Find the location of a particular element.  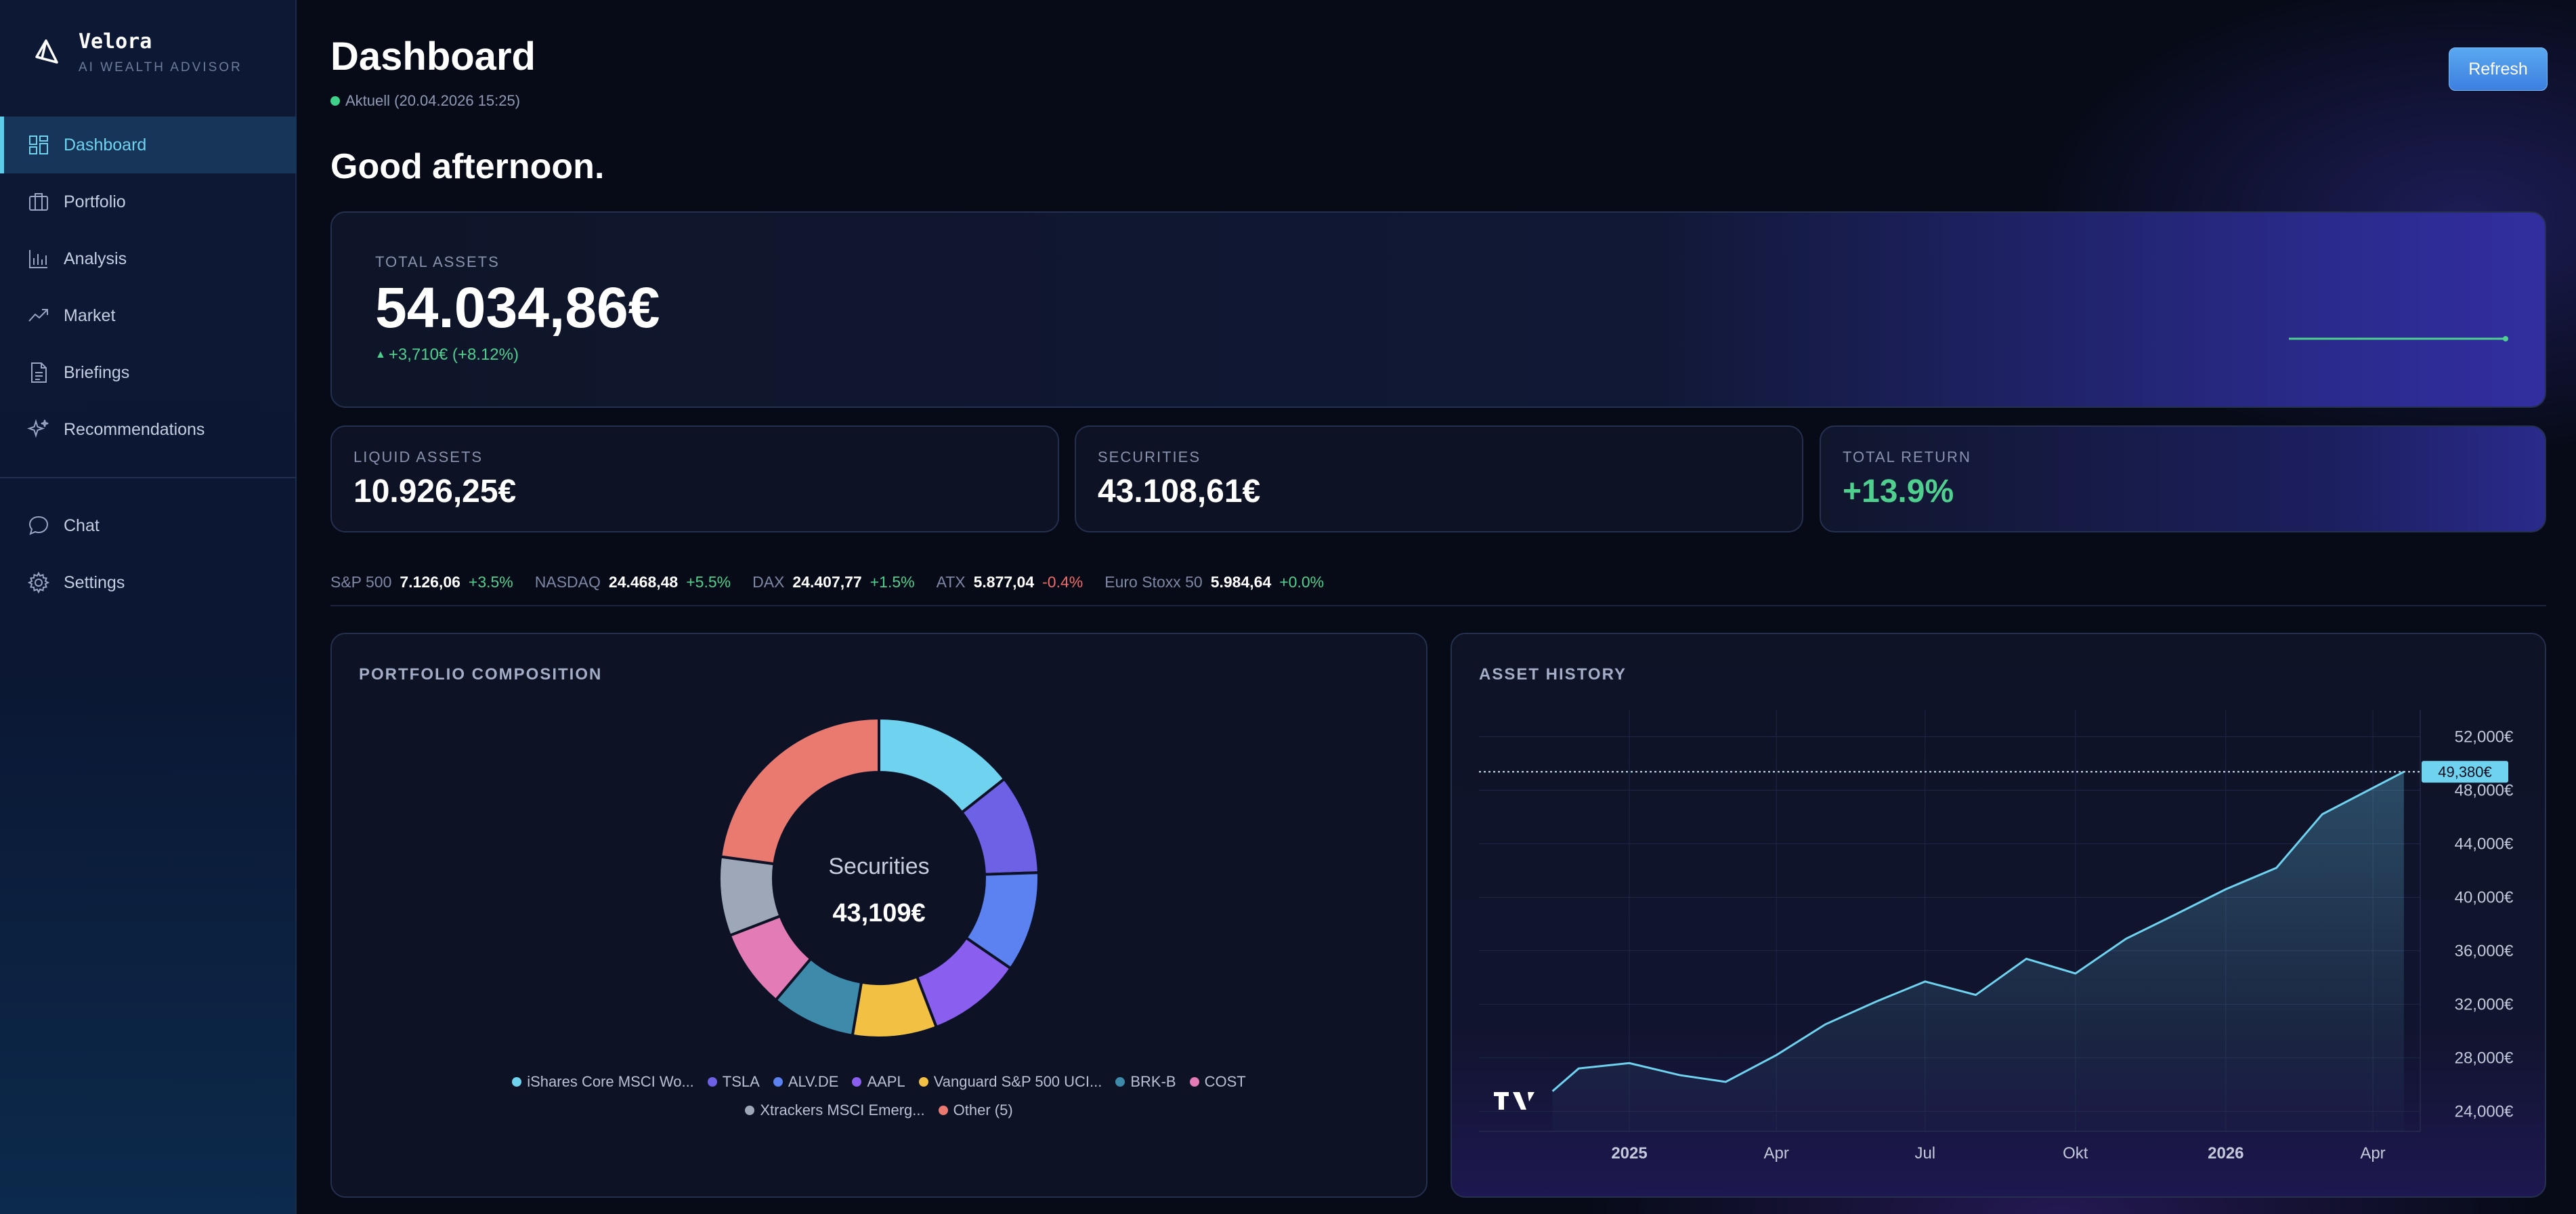

bar-chart-icon is located at coordinates (38, 259).